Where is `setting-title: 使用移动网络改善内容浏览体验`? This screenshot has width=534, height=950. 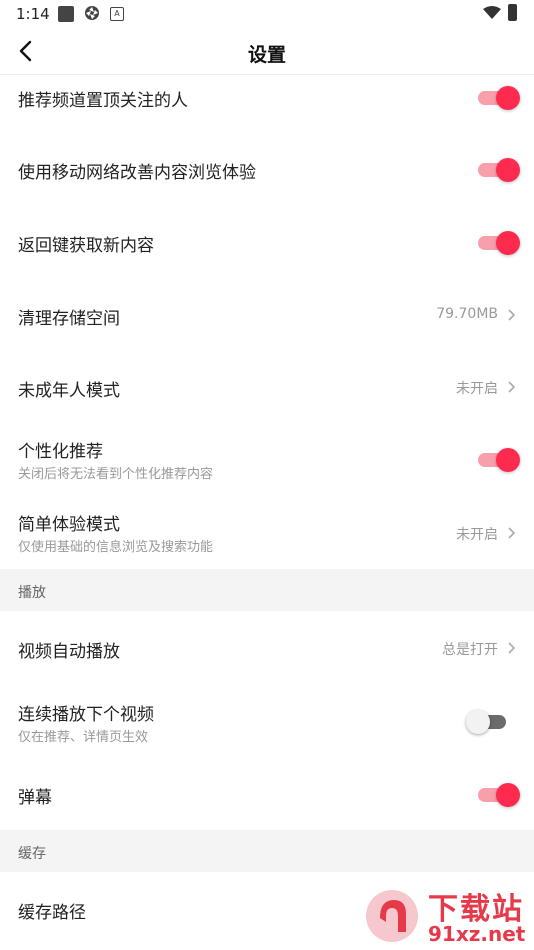 setting-title: 使用移动网络改善内容浏览体验 is located at coordinates (137, 173).